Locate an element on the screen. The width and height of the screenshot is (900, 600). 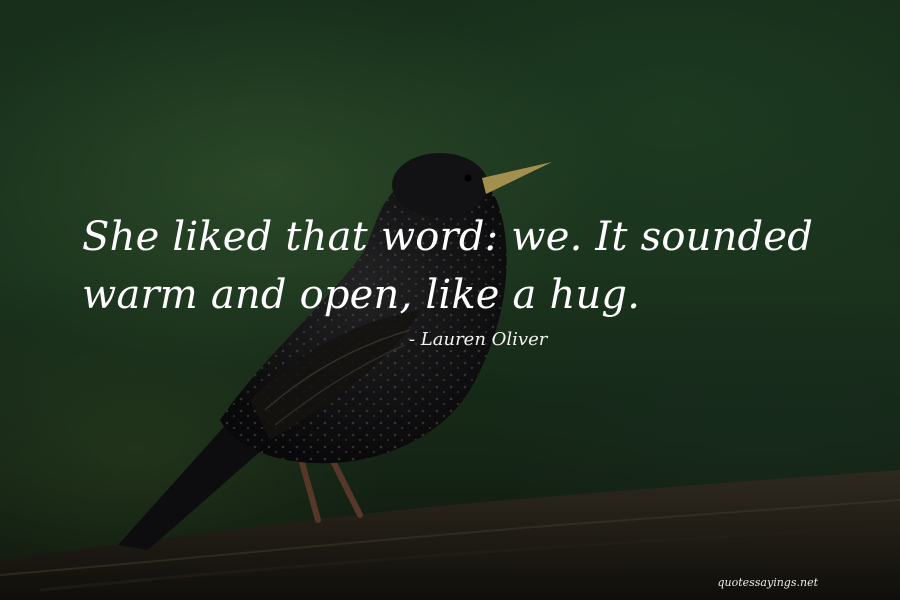
site-watermark: quotessayings.net is located at coordinates (767, 582).